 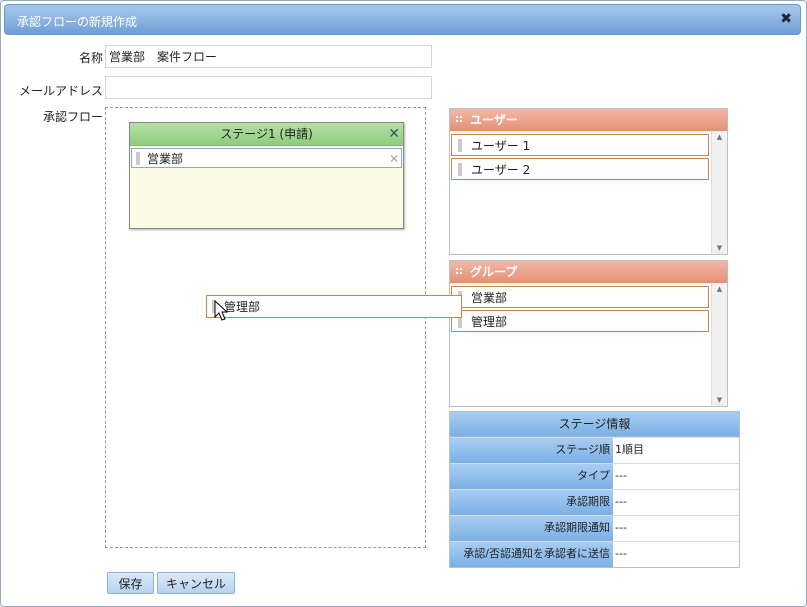 What do you see at coordinates (394, 159) in the screenshot?
I see `remove-member-icon: ✕` at bounding box center [394, 159].